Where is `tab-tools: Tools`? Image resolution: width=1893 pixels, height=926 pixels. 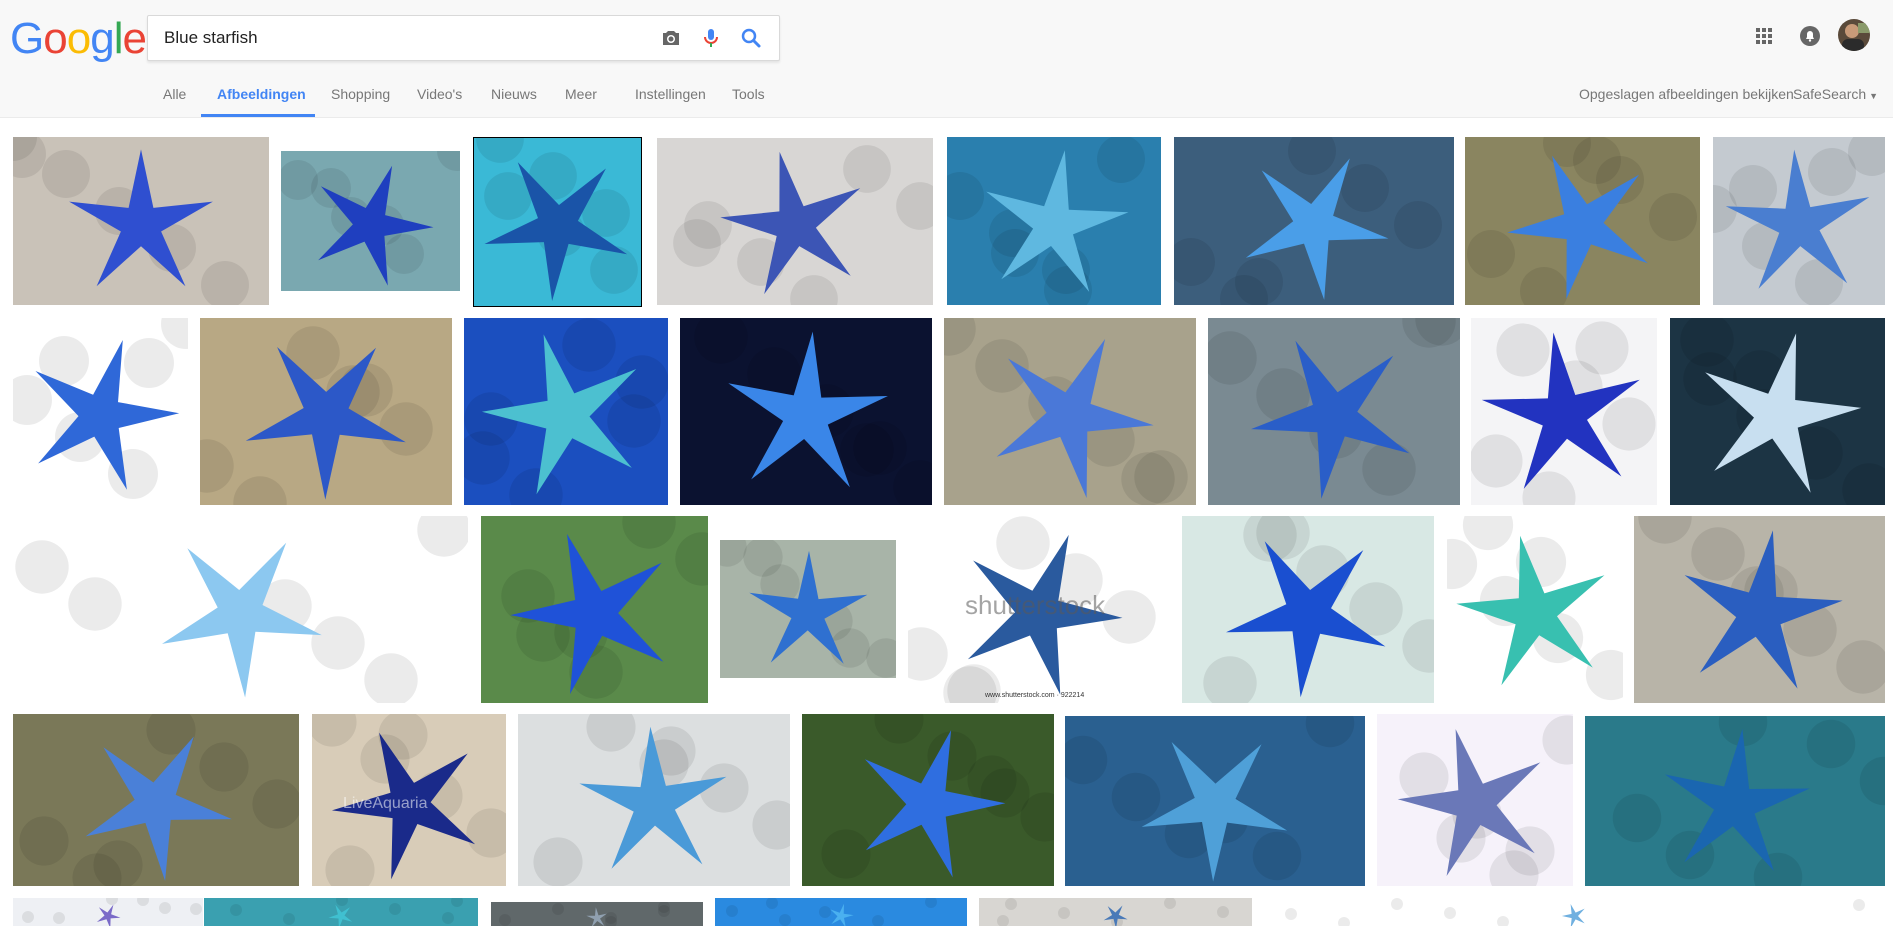
tab-tools: Tools is located at coordinates (748, 94).